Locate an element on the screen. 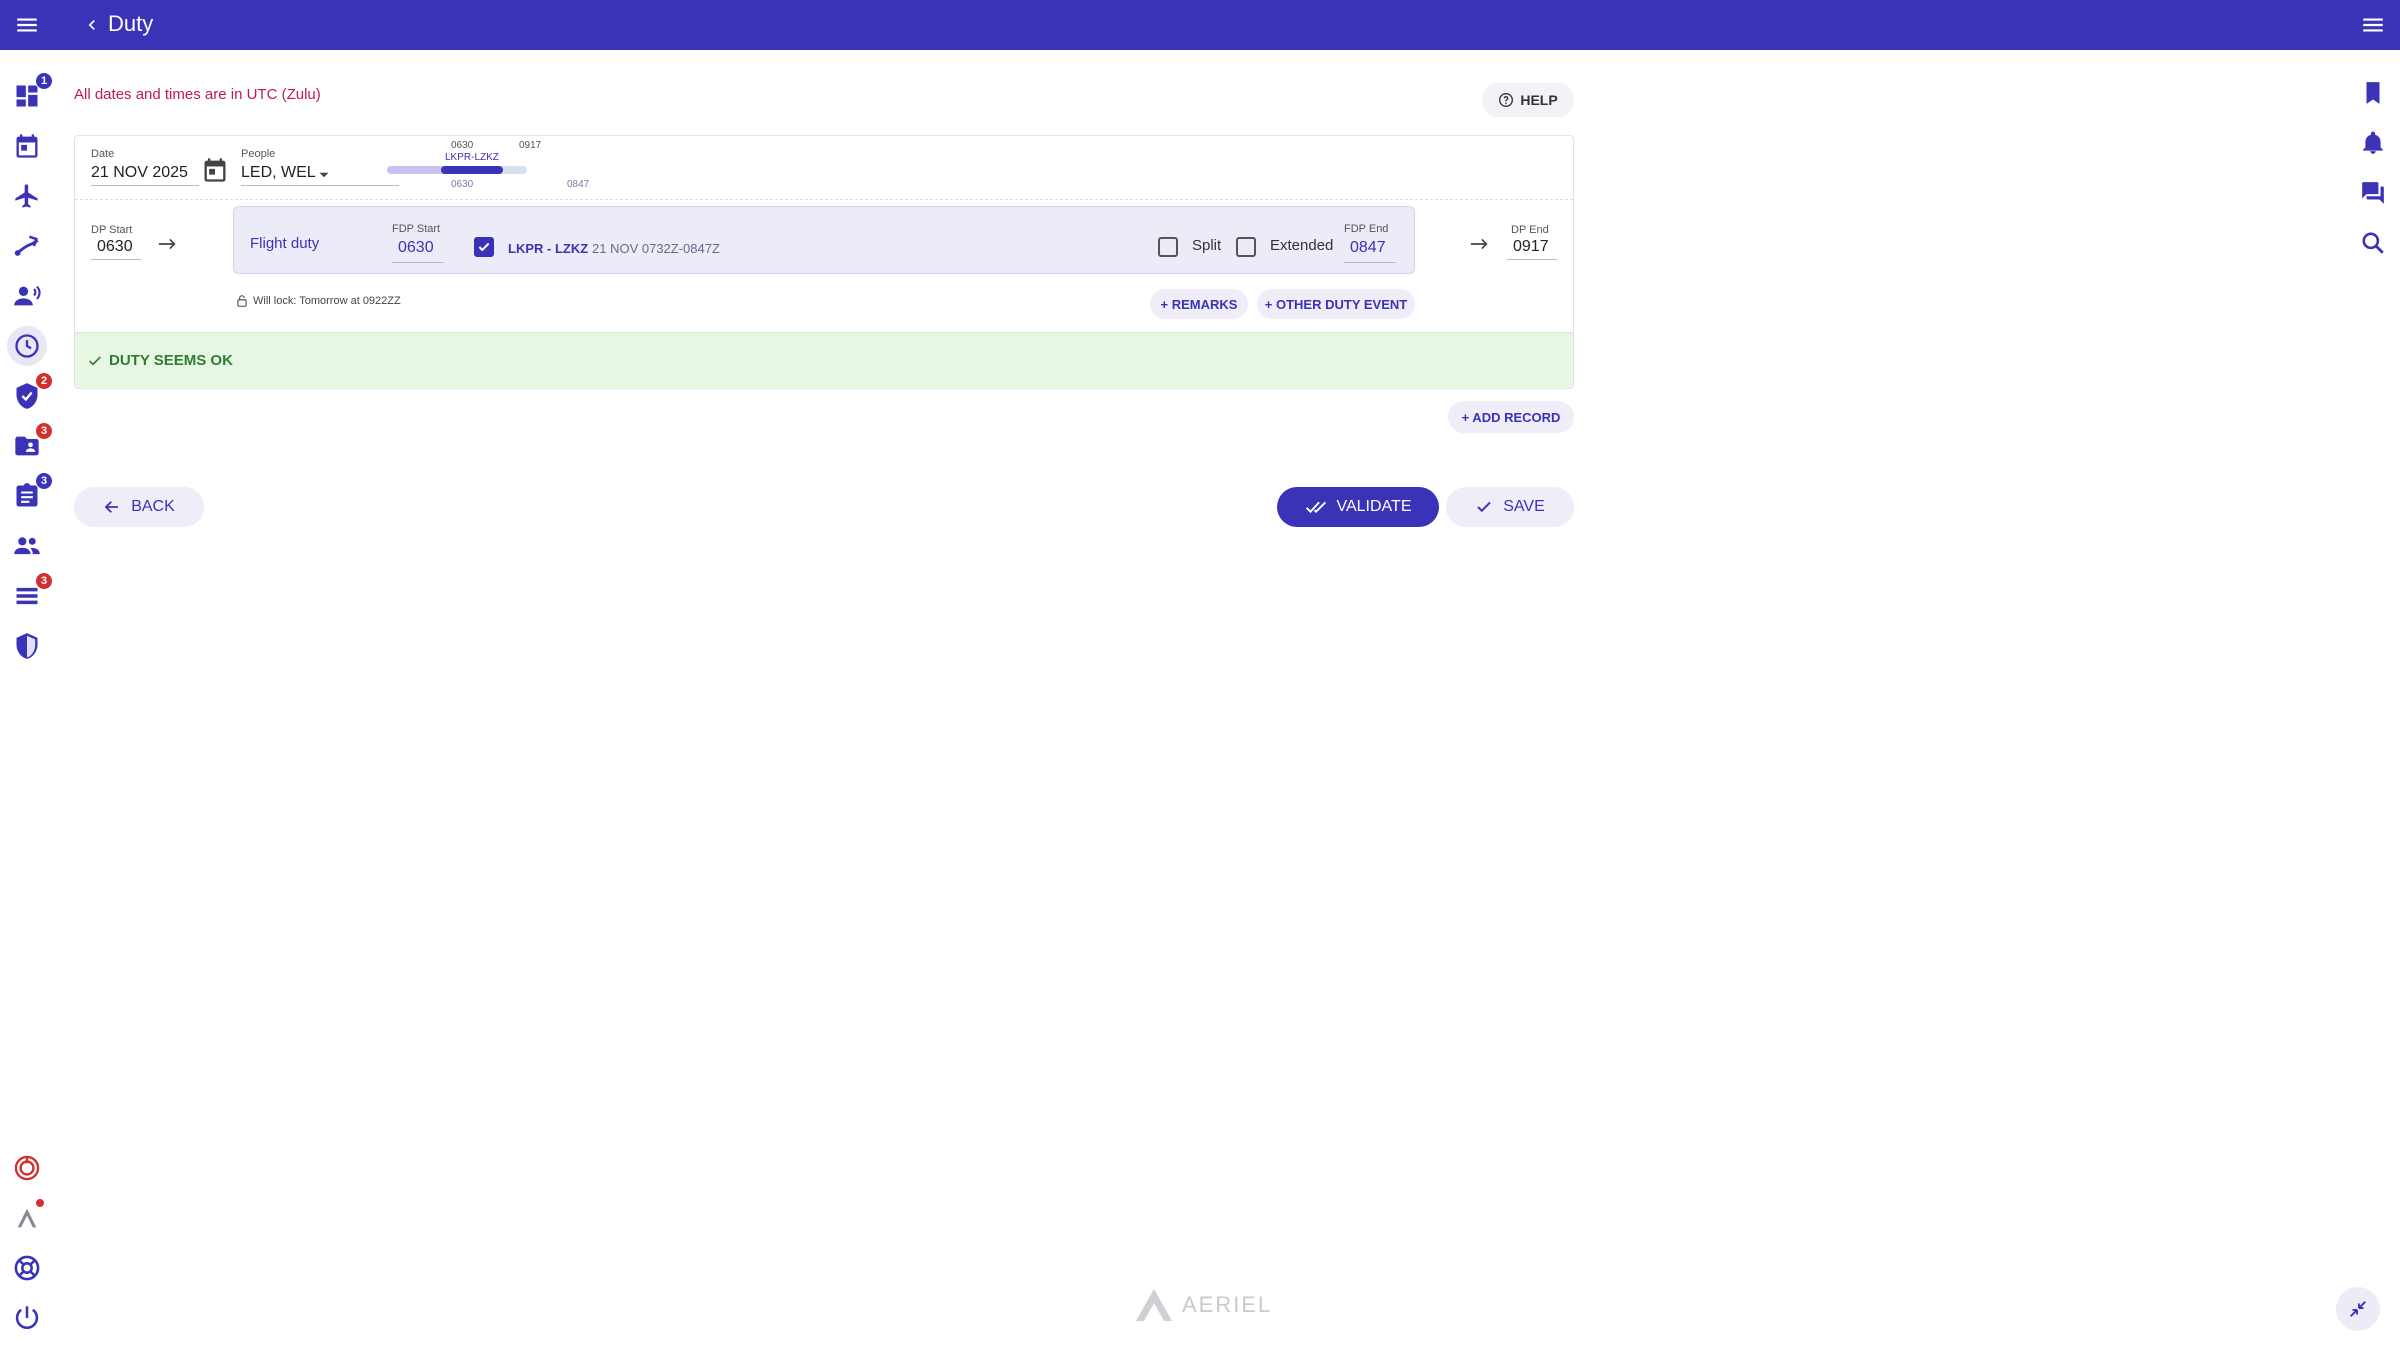 The height and width of the screenshot is (1350, 2400). flight-route-icon is located at coordinates (26, 245).